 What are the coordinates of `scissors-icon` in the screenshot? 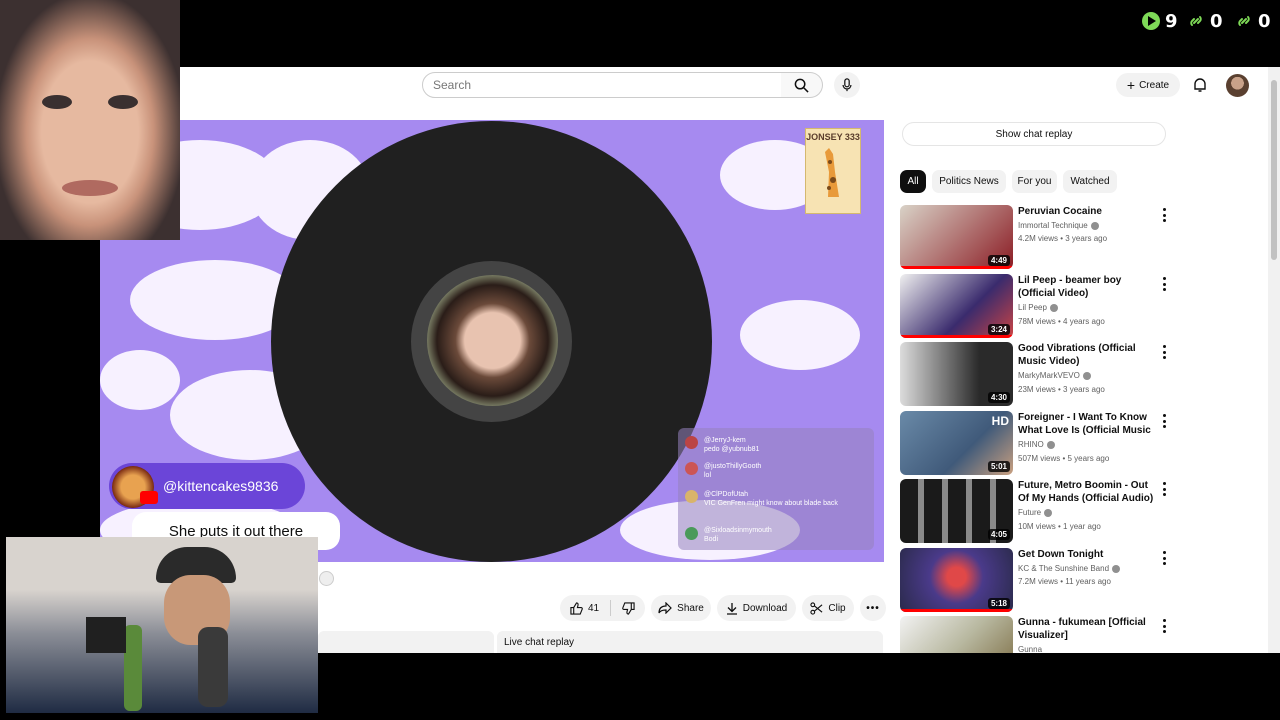 It's located at (816, 608).